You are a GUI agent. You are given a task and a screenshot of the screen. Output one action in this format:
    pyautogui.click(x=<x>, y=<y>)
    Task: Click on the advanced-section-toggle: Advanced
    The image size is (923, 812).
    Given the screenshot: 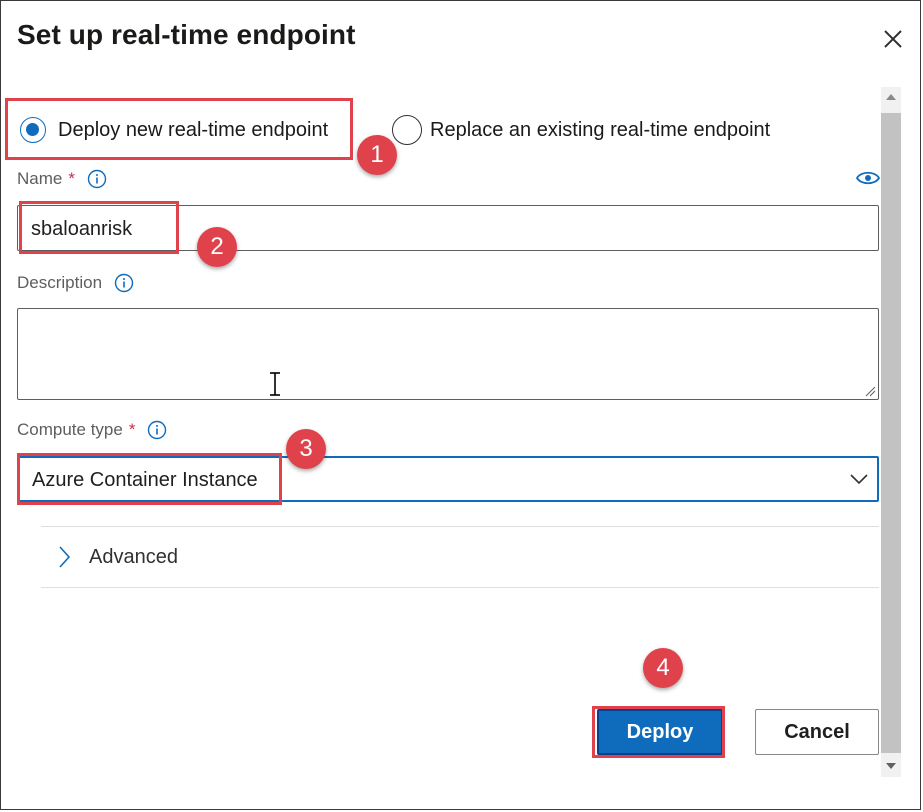 What is the action you would take?
    pyautogui.click(x=117, y=557)
    